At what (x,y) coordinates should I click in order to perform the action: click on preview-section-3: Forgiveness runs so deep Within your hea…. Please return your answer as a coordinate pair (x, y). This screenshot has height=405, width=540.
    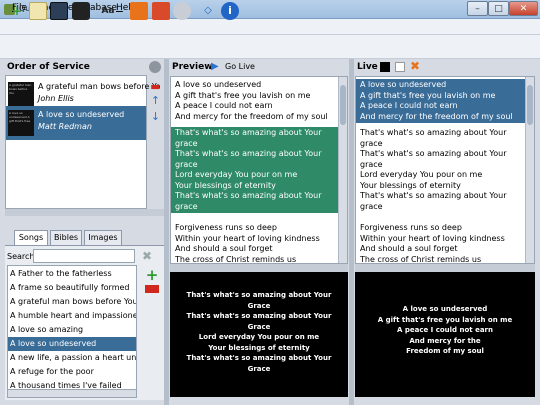
    Looking at the image, I should click on (259, 242).